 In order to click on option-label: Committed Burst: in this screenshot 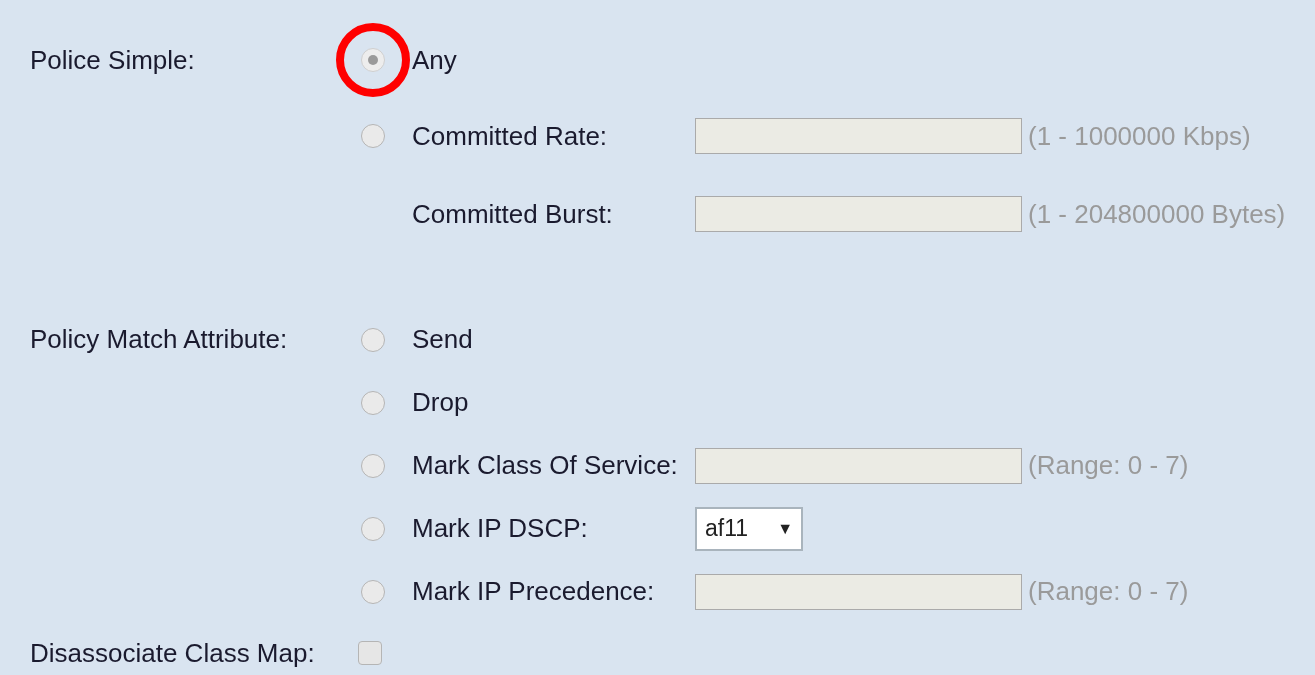, I will do `click(512, 213)`.